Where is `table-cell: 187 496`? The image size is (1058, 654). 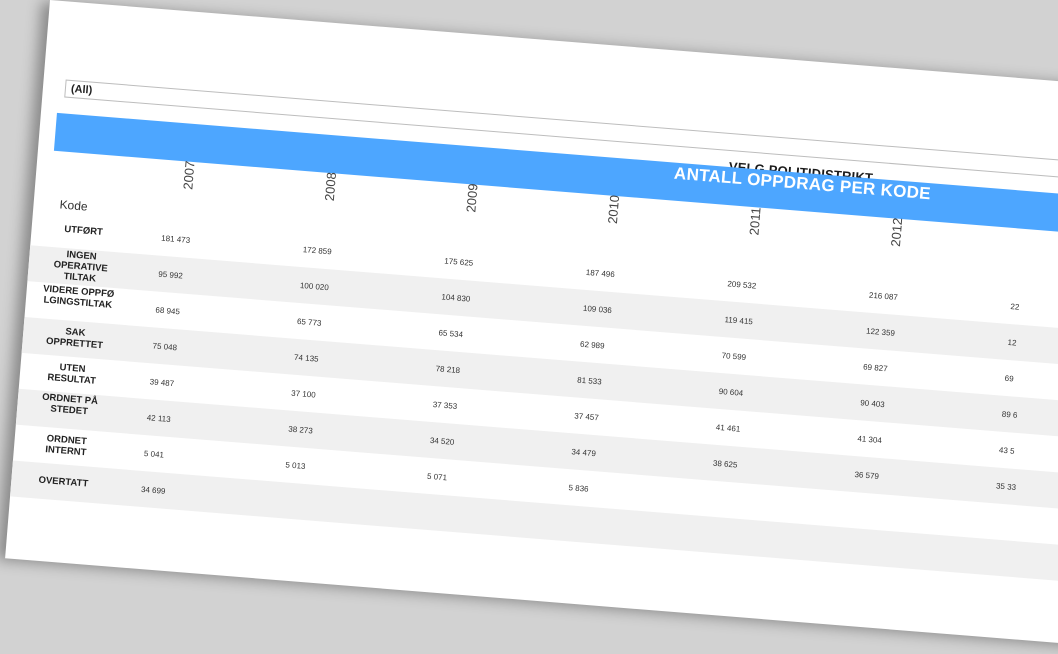 table-cell: 187 496 is located at coordinates (600, 273).